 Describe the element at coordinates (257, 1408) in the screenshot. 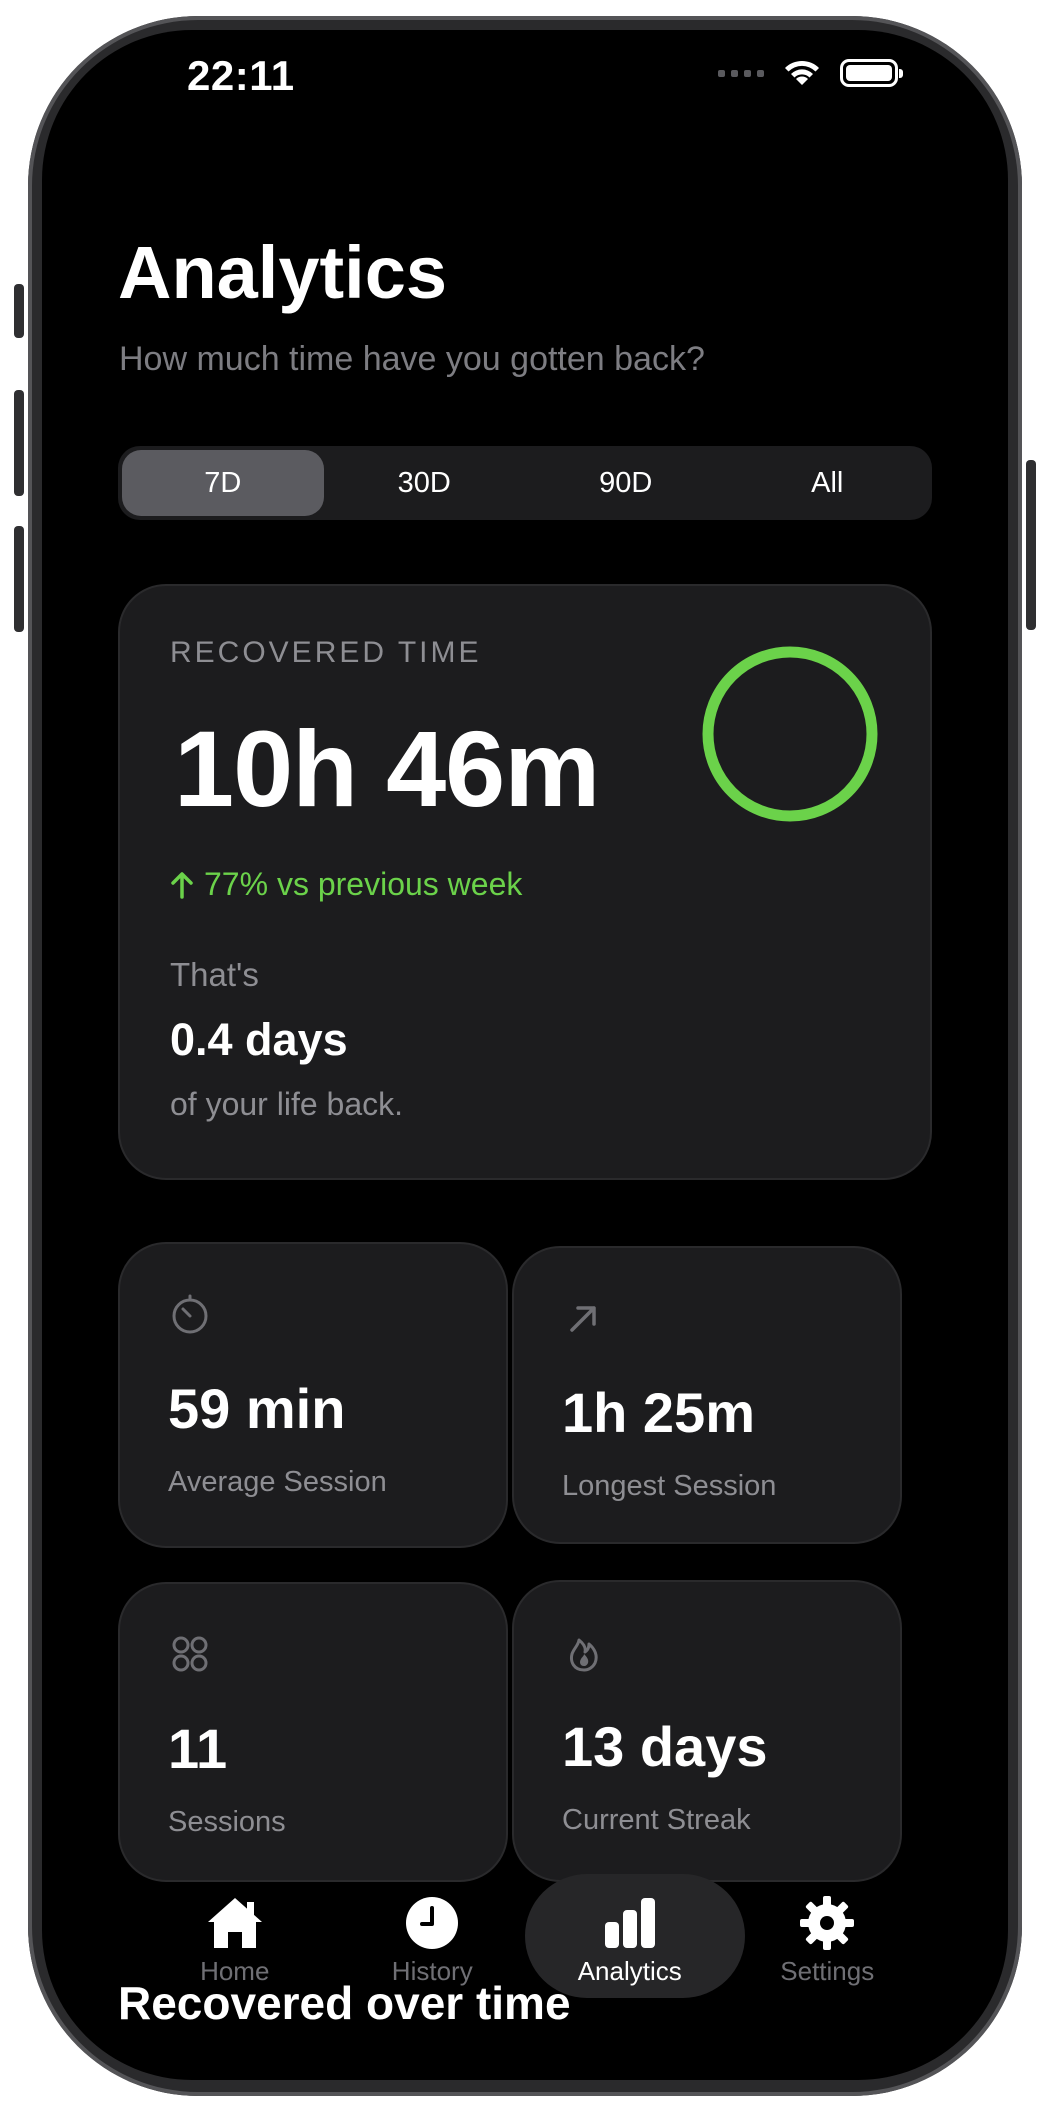

I see `stat-value: 59 min` at that location.